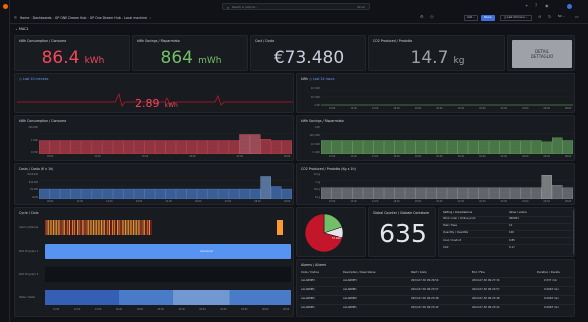  I want to click on y-tick-label: 100 mWh, so click(314, 136).